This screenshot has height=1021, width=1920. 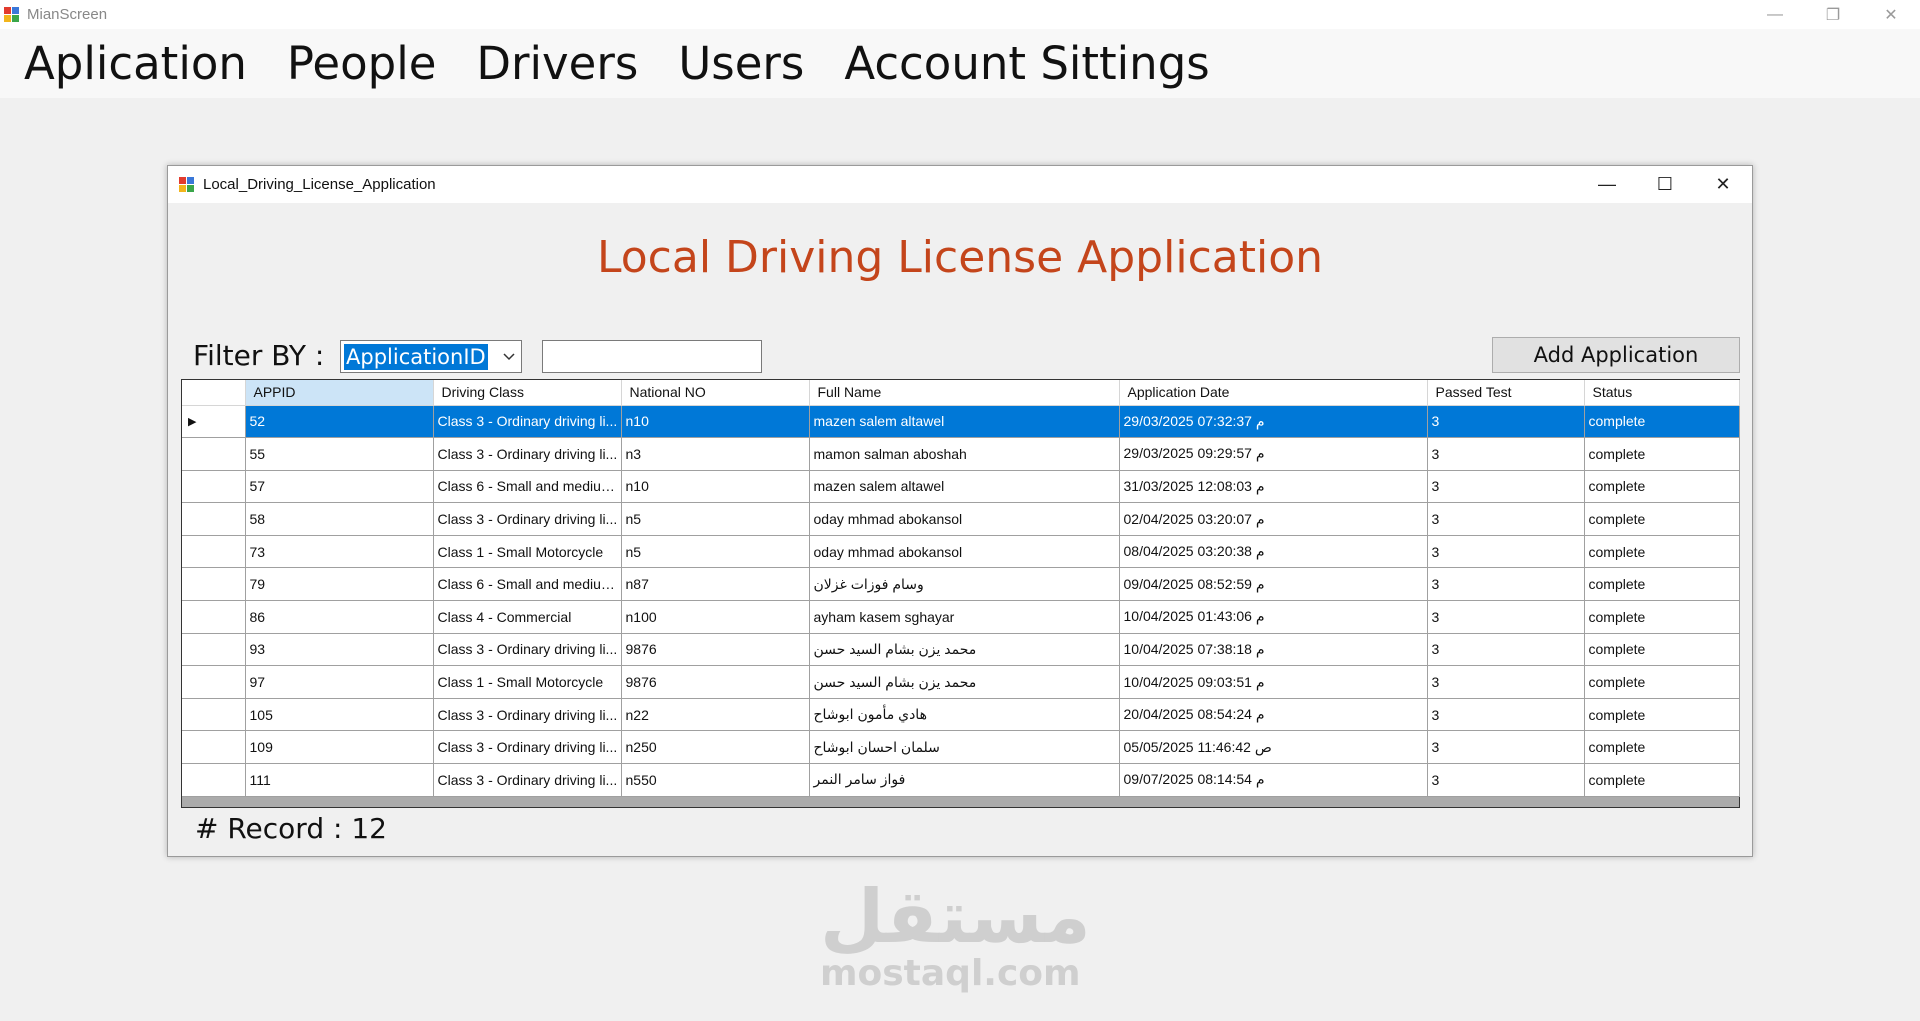 I want to click on filter-text-input, so click(x=652, y=356).